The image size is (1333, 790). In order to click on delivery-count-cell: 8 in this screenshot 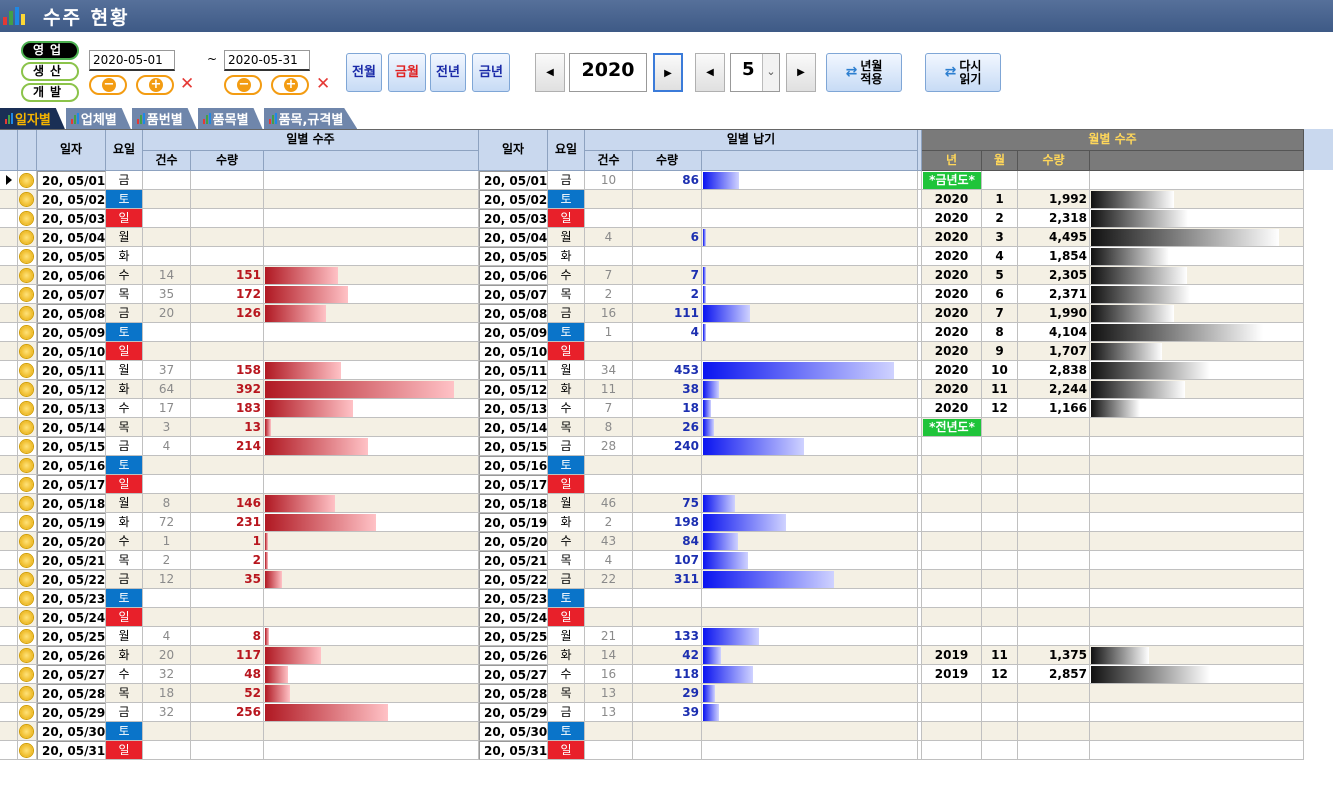, I will do `click(609, 427)`.